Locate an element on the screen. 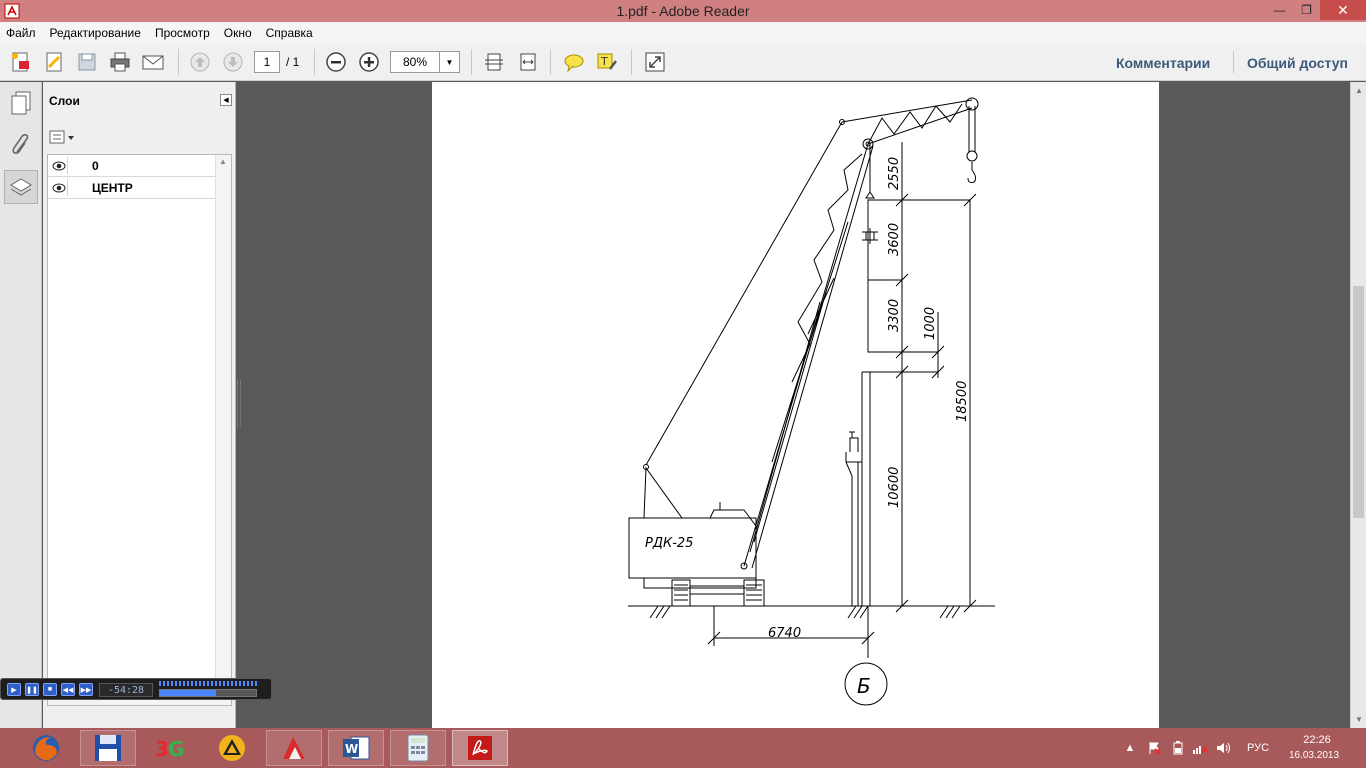  zoom-in-button is located at coordinates (369, 62).